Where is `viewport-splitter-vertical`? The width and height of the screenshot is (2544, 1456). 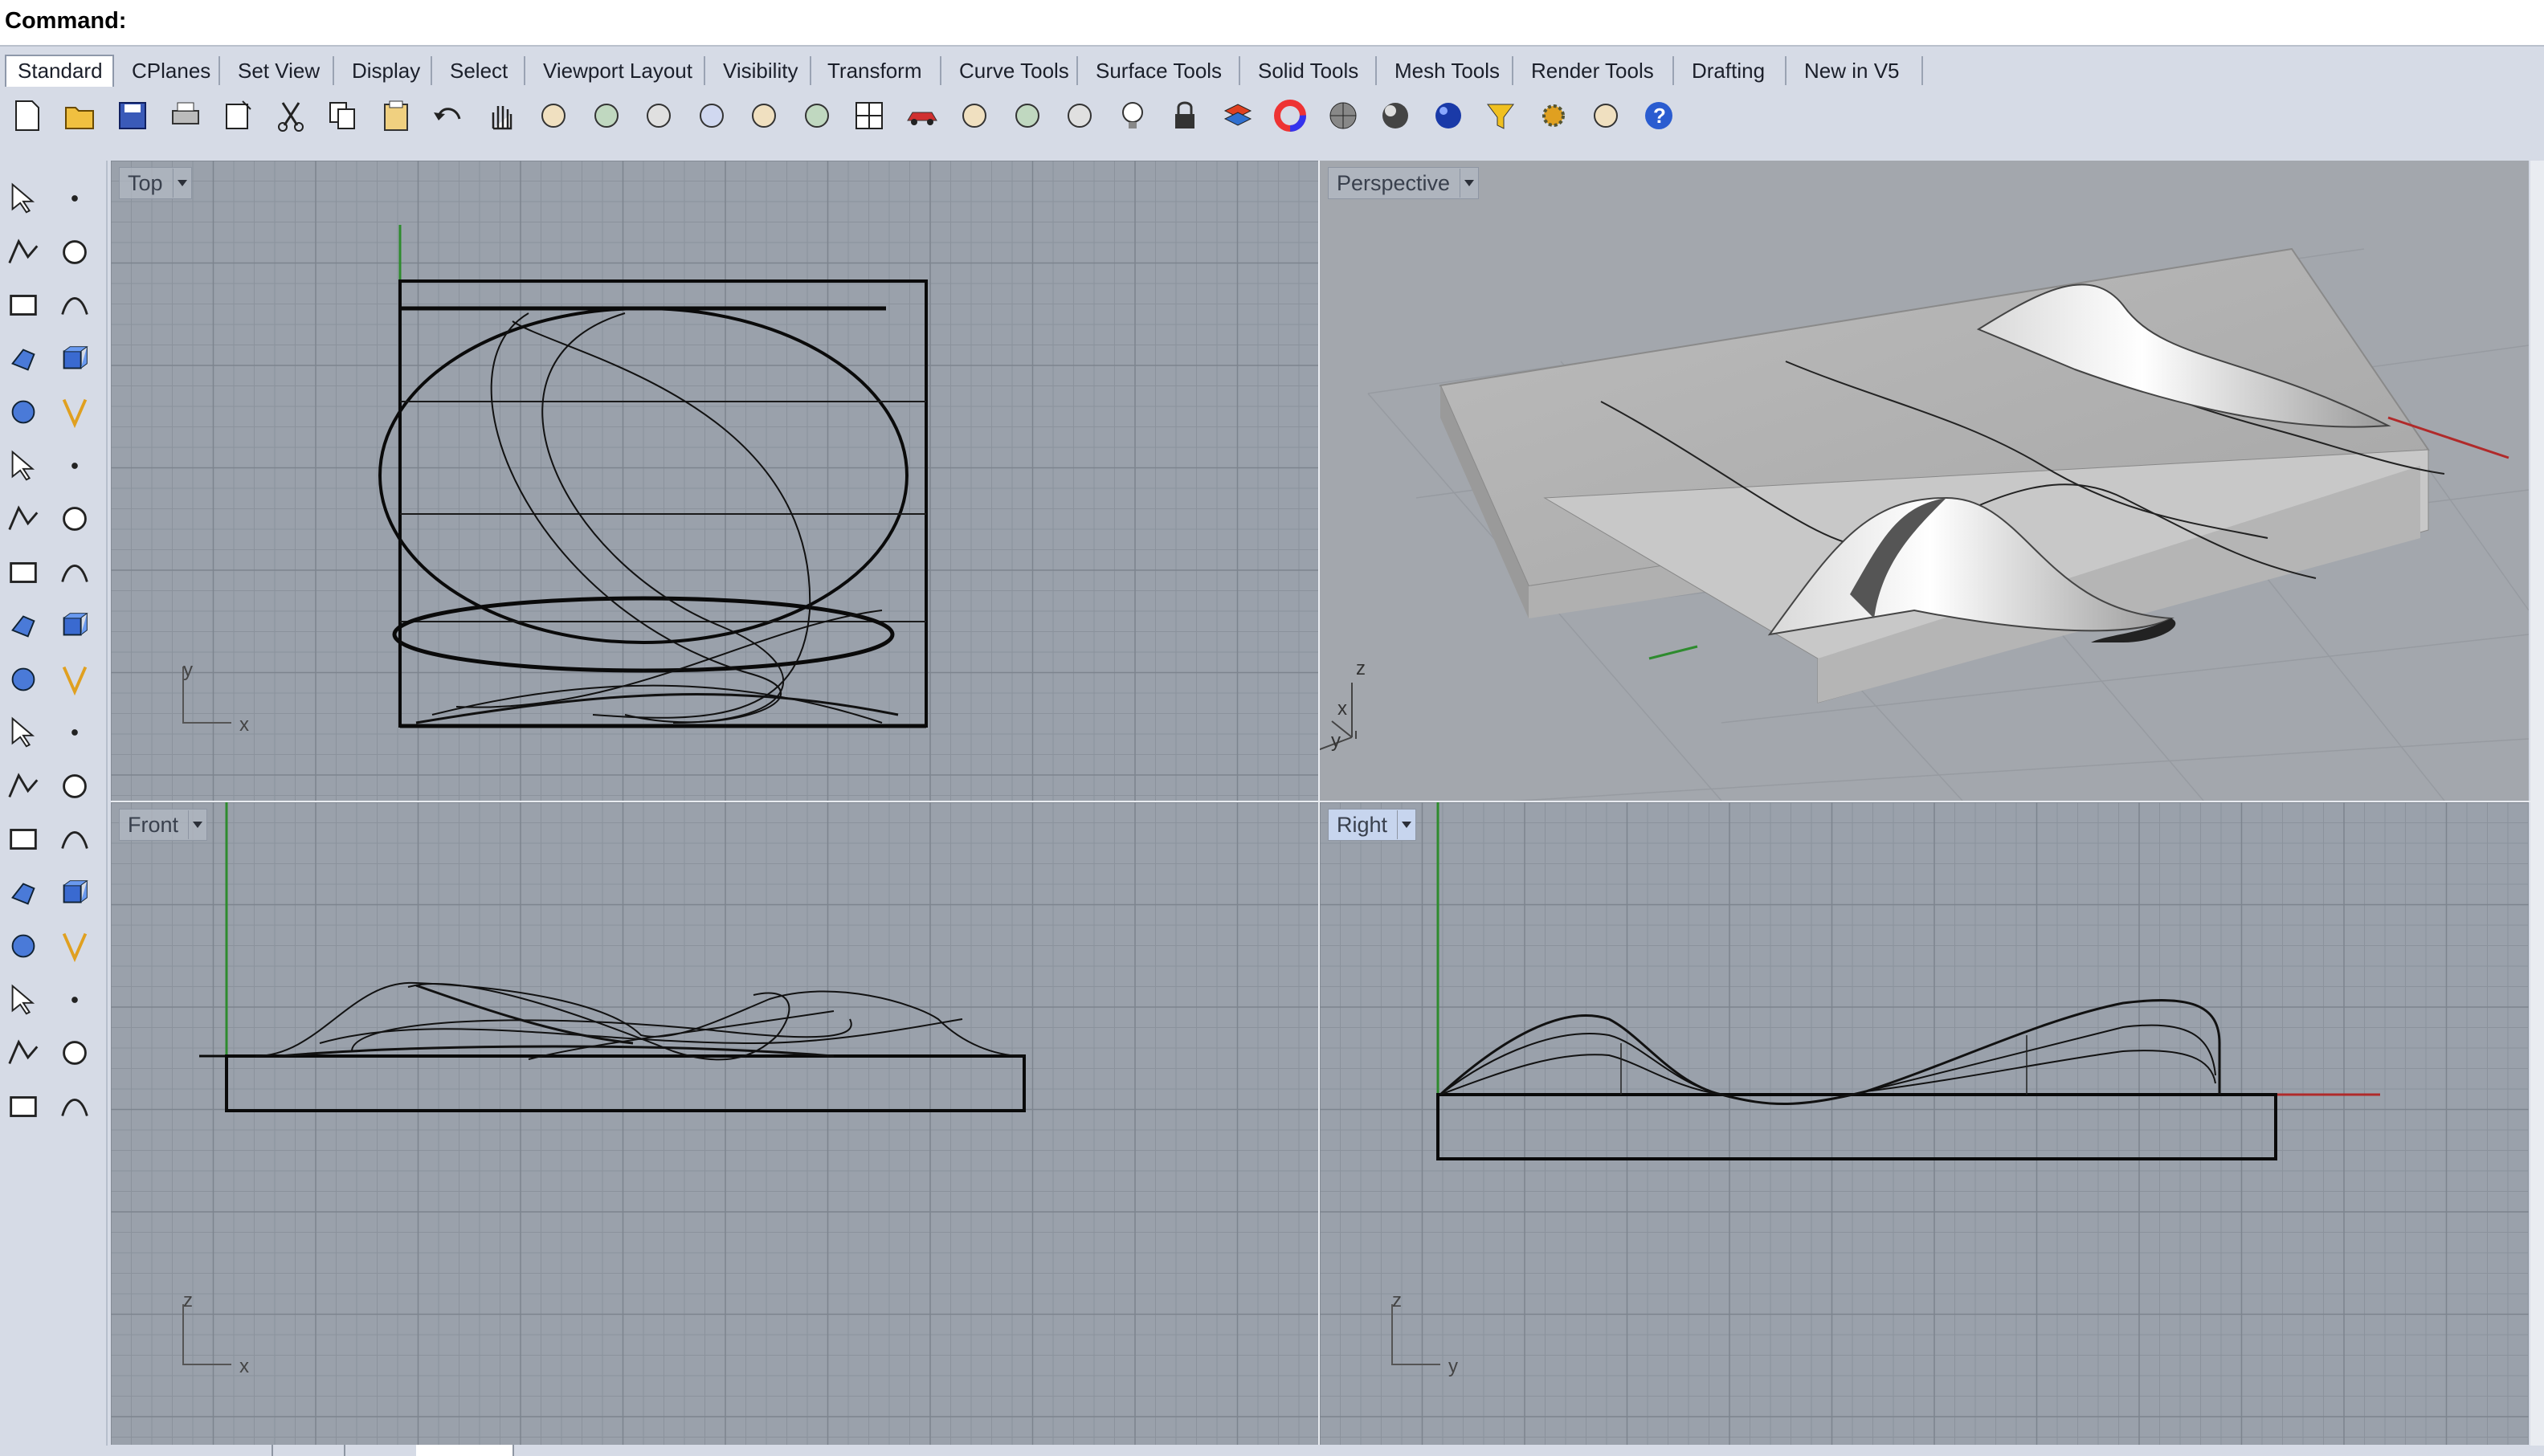 viewport-splitter-vertical is located at coordinates (1319, 803).